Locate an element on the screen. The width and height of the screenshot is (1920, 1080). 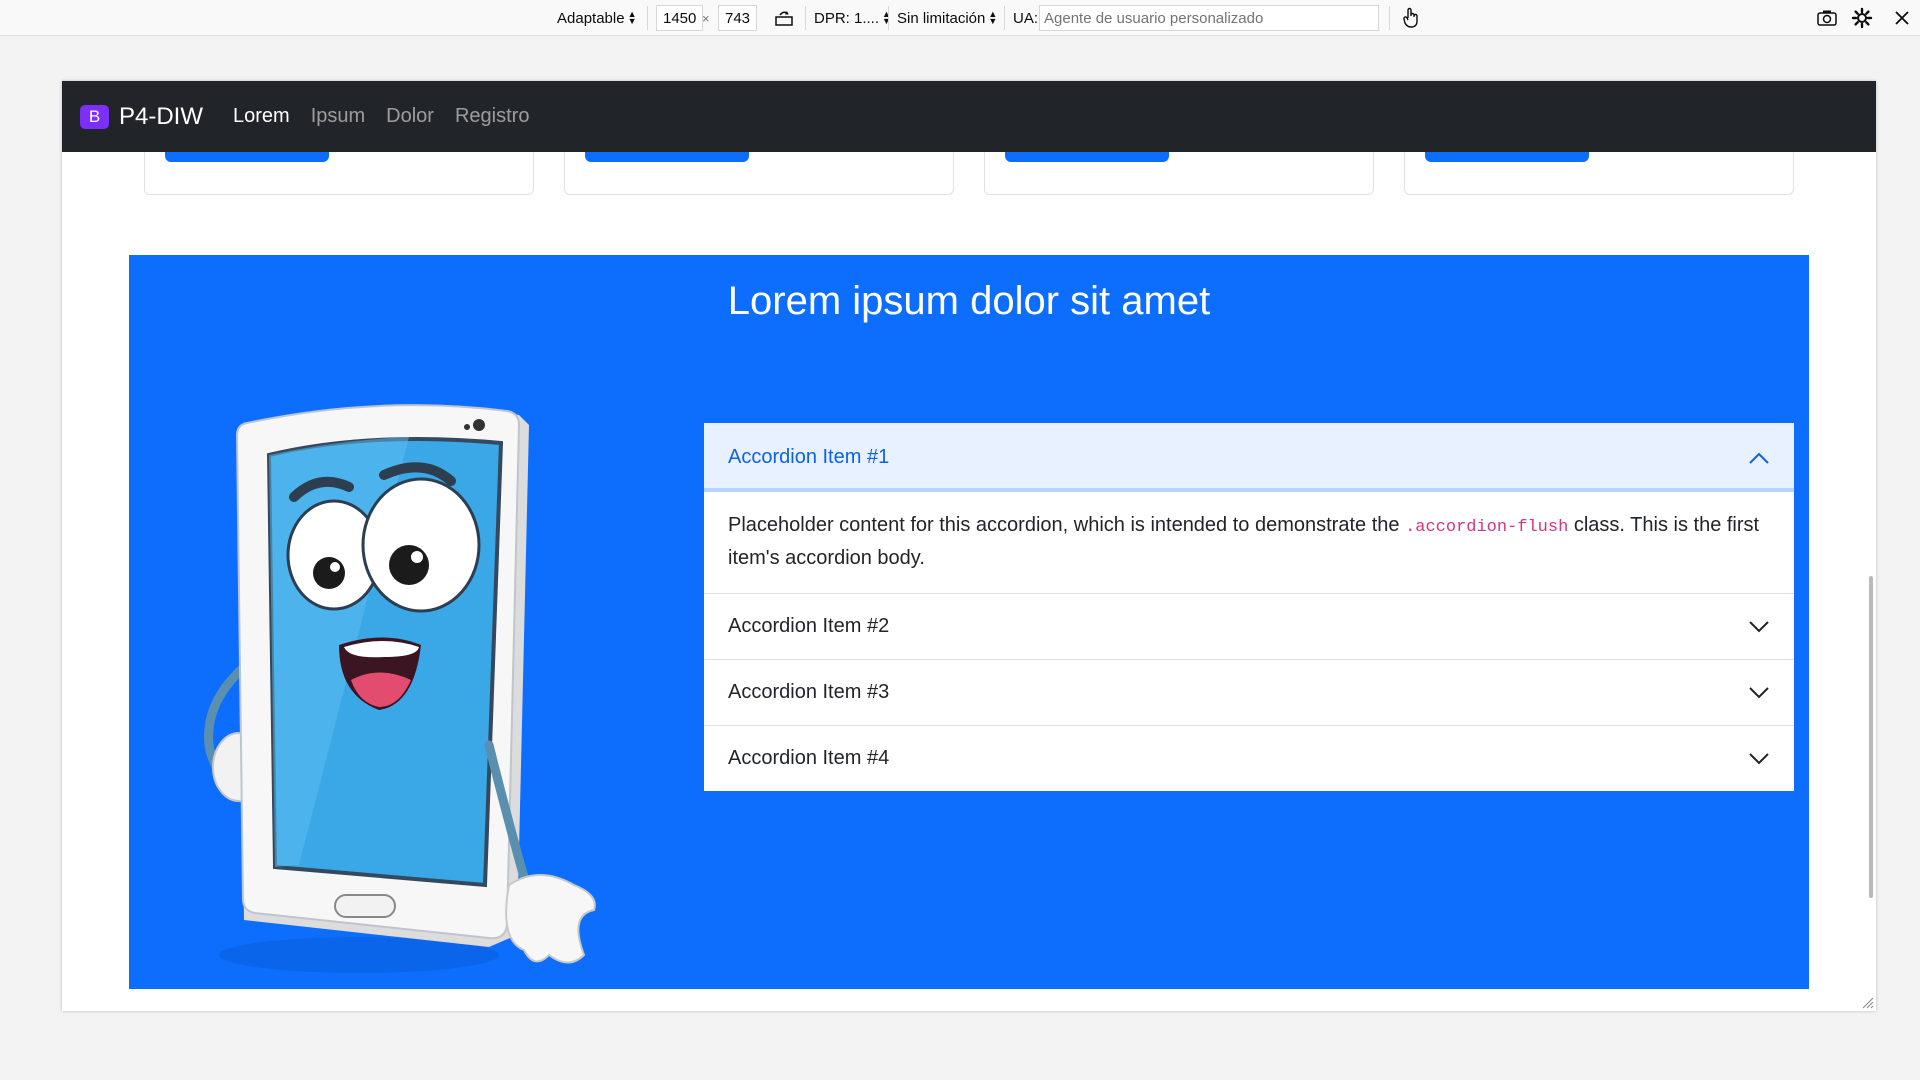
accordion-item: Accordion Item #4 is located at coordinates (1249, 758).